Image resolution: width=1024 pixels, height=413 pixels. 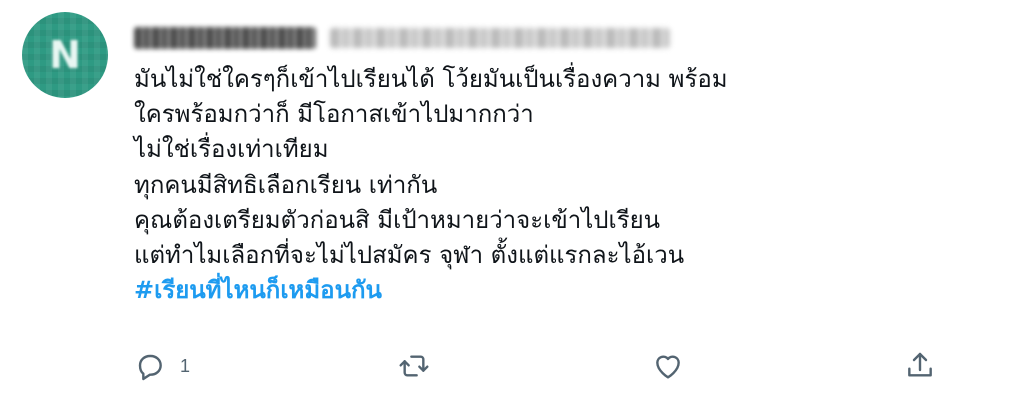 What do you see at coordinates (150, 367) in the screenshot?
I see `reply-icon` at bounding box center [150, 367].